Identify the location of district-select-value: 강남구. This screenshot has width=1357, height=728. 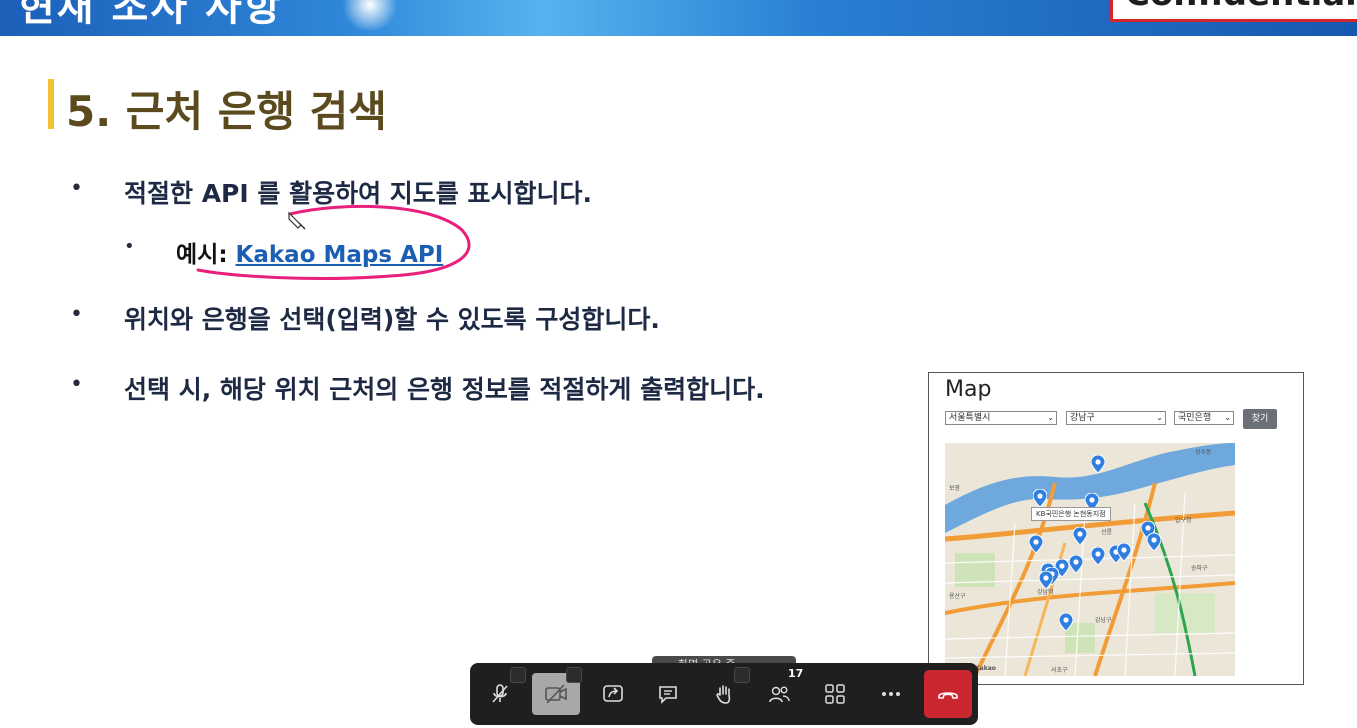
(1082, 418).